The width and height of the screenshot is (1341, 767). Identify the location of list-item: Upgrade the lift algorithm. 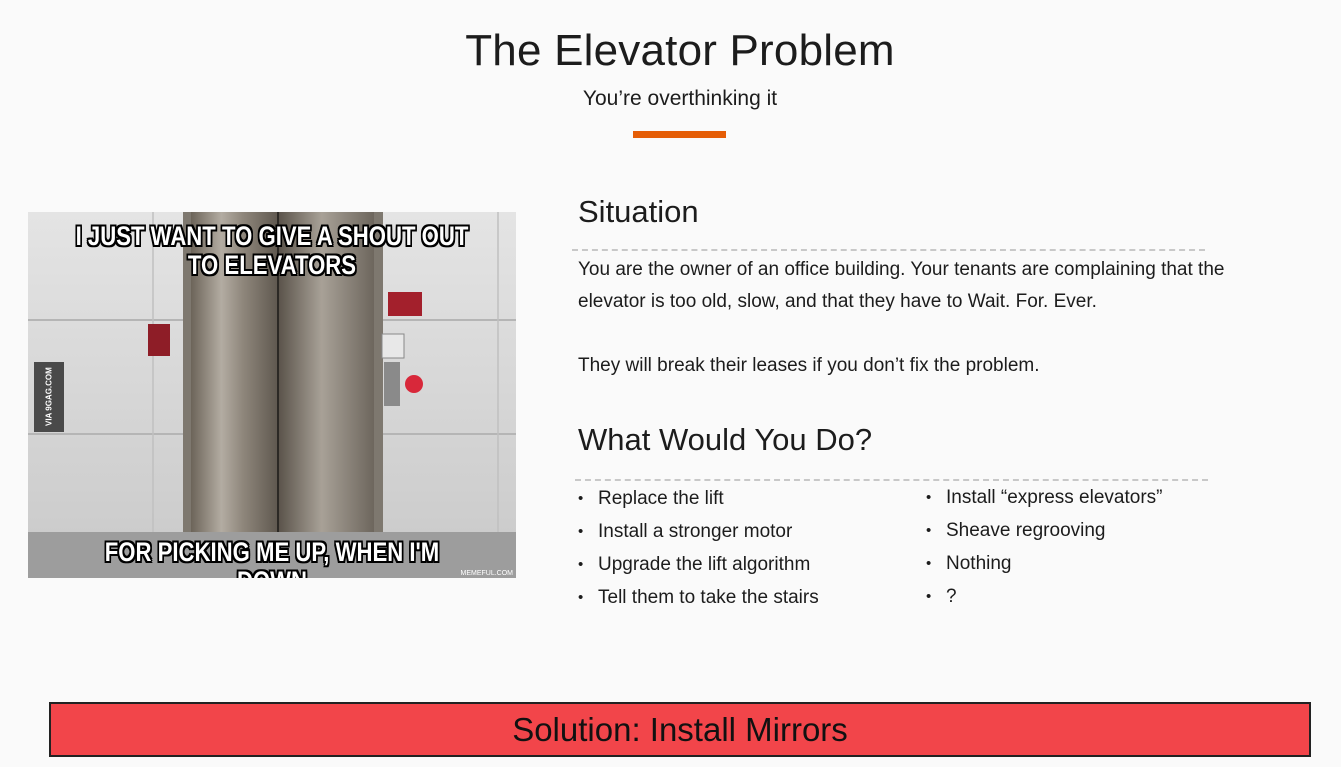
(698, 564).